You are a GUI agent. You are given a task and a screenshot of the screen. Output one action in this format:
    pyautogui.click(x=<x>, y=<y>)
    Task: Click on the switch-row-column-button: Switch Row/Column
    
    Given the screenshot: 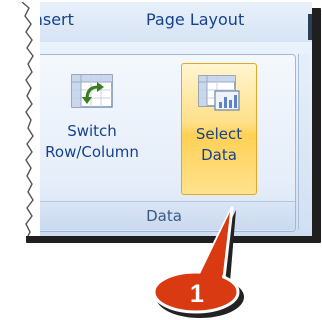 What is the action you would take?
    pyautogui.click(x=92, y=128)
    